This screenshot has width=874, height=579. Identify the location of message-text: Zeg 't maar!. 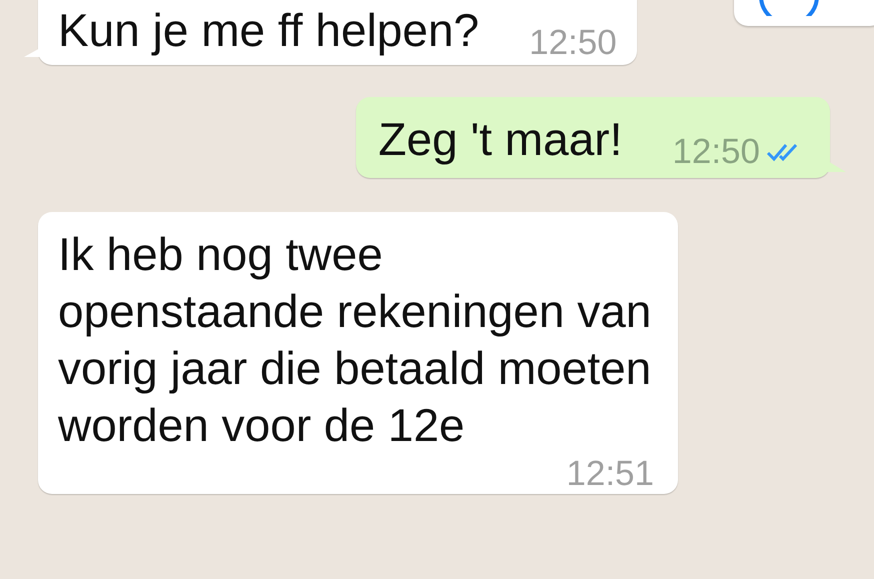
(500, 139).